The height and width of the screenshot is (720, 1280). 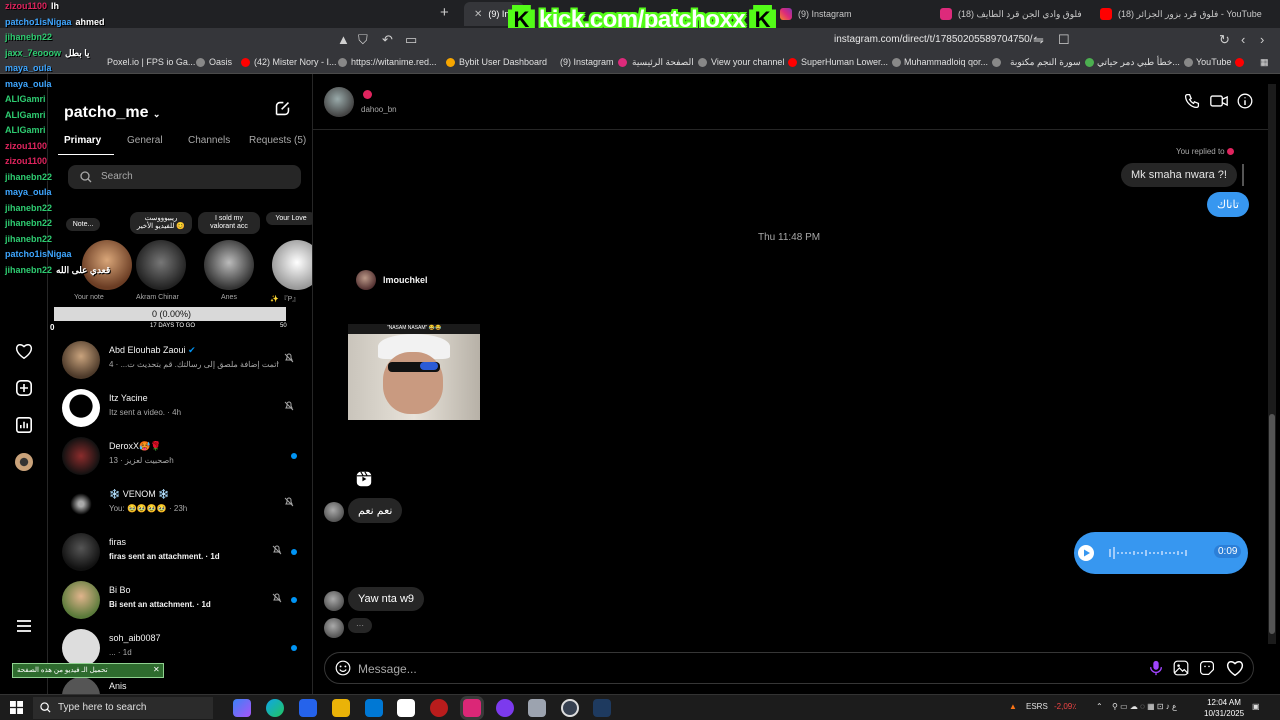 I want to click on back-icon: ↶, so click(x=387, y=40).